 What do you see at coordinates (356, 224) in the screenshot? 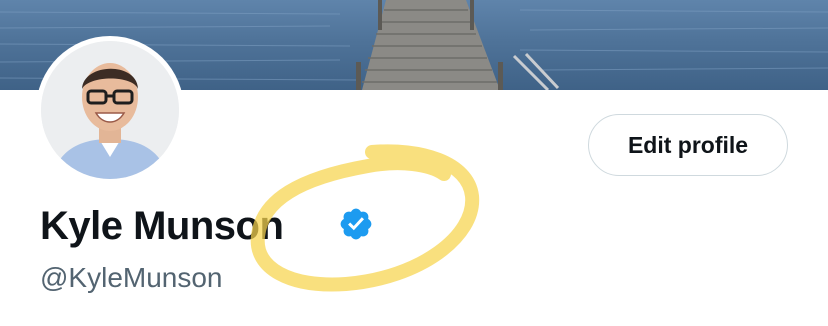
I see `verified-badge-icon` at bounding box center [356, 224].